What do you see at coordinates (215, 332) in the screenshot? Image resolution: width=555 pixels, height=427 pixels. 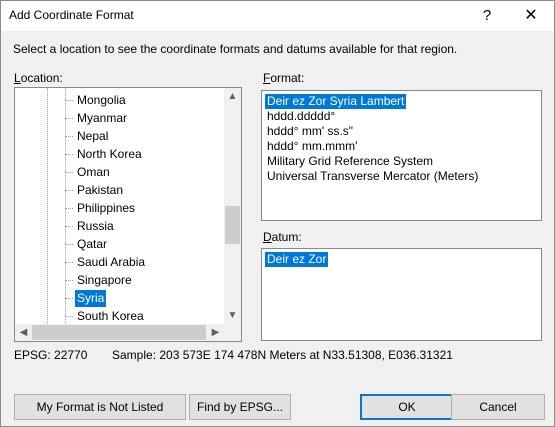 I see `scroll-right-icon: ▶` at bounding box center [215, 332].